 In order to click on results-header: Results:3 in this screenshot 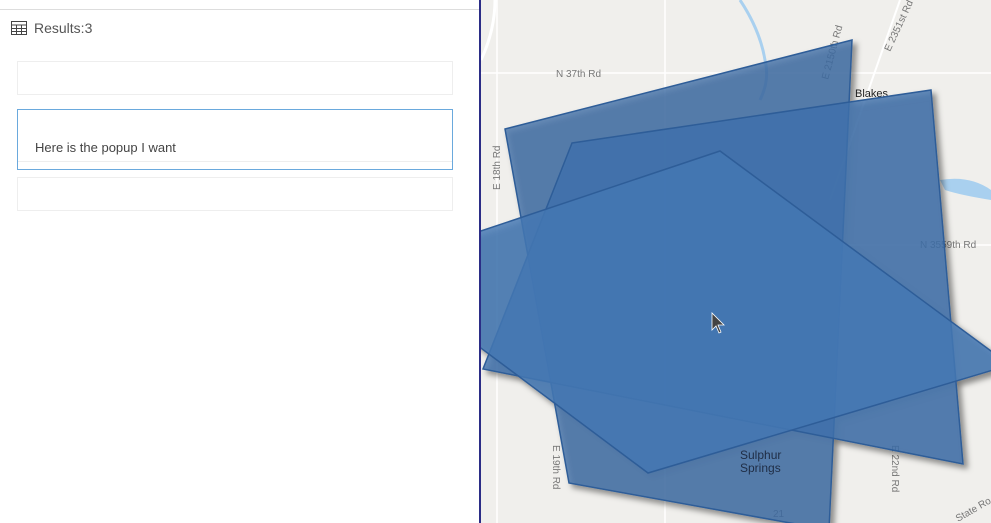, I will do `click(51, 28)`.